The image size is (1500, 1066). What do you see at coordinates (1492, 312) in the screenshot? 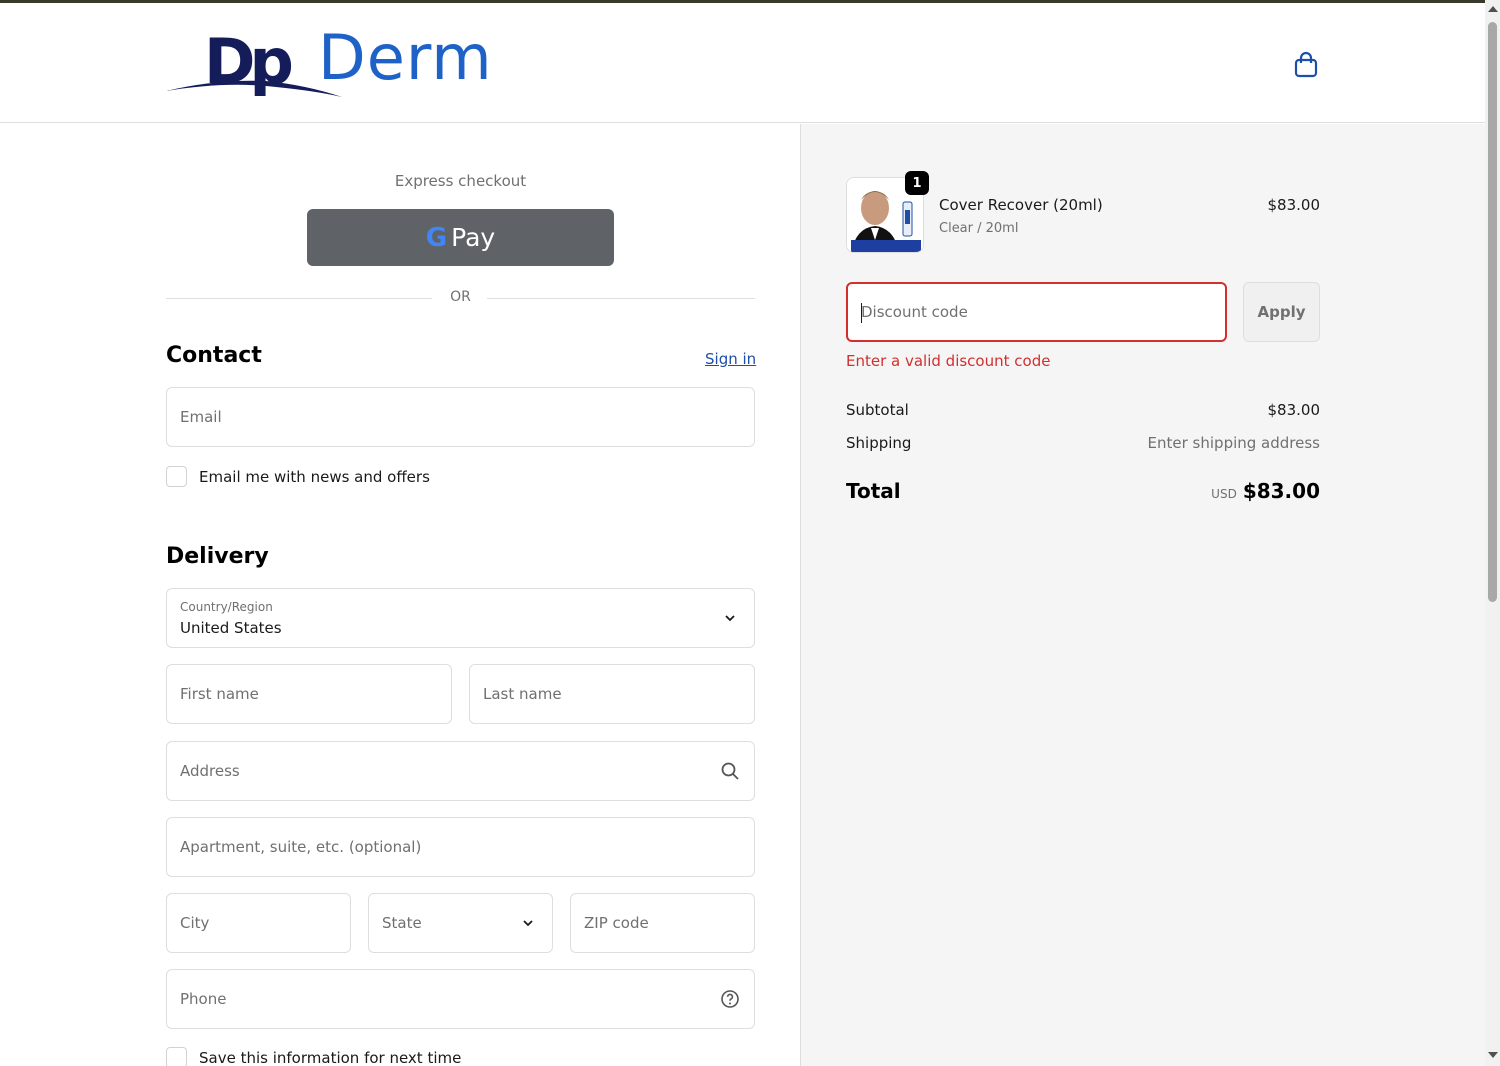
I see `scrollbar-thumb` at bounding box center [1492, 312].